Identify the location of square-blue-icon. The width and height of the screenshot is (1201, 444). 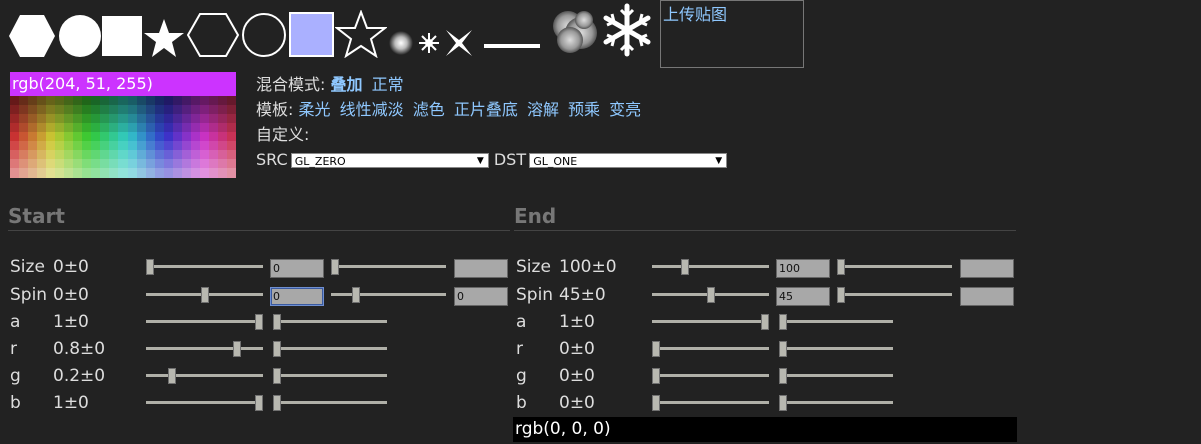
(311, 34).